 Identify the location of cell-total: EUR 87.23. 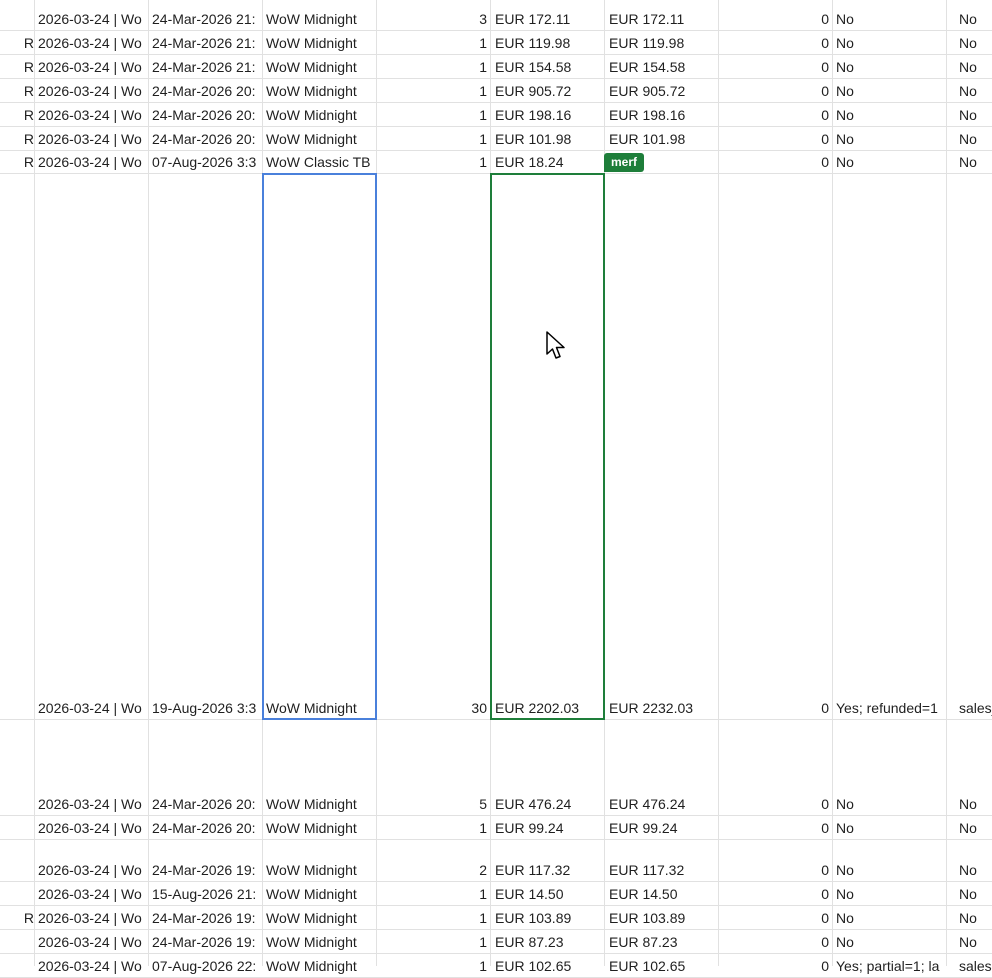
(661, 942).